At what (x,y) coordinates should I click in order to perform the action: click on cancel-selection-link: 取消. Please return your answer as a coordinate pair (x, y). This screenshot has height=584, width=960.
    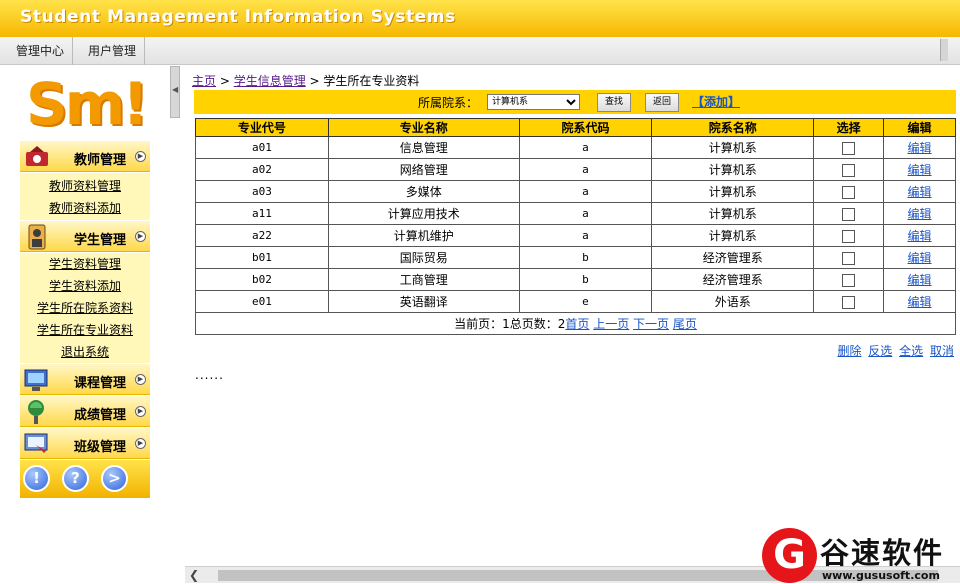
    Looking at the image, I should click on (942, 351).